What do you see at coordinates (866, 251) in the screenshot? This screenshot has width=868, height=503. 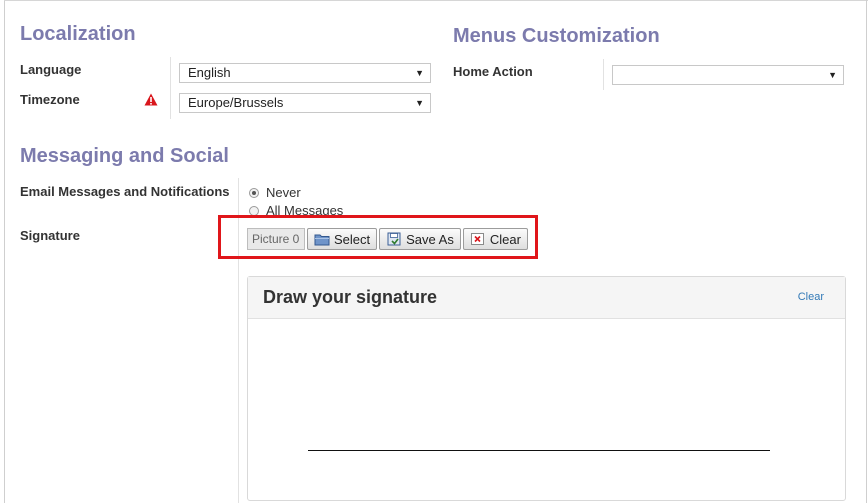 I see `frame-border-right` at bounding box center [866, 251].